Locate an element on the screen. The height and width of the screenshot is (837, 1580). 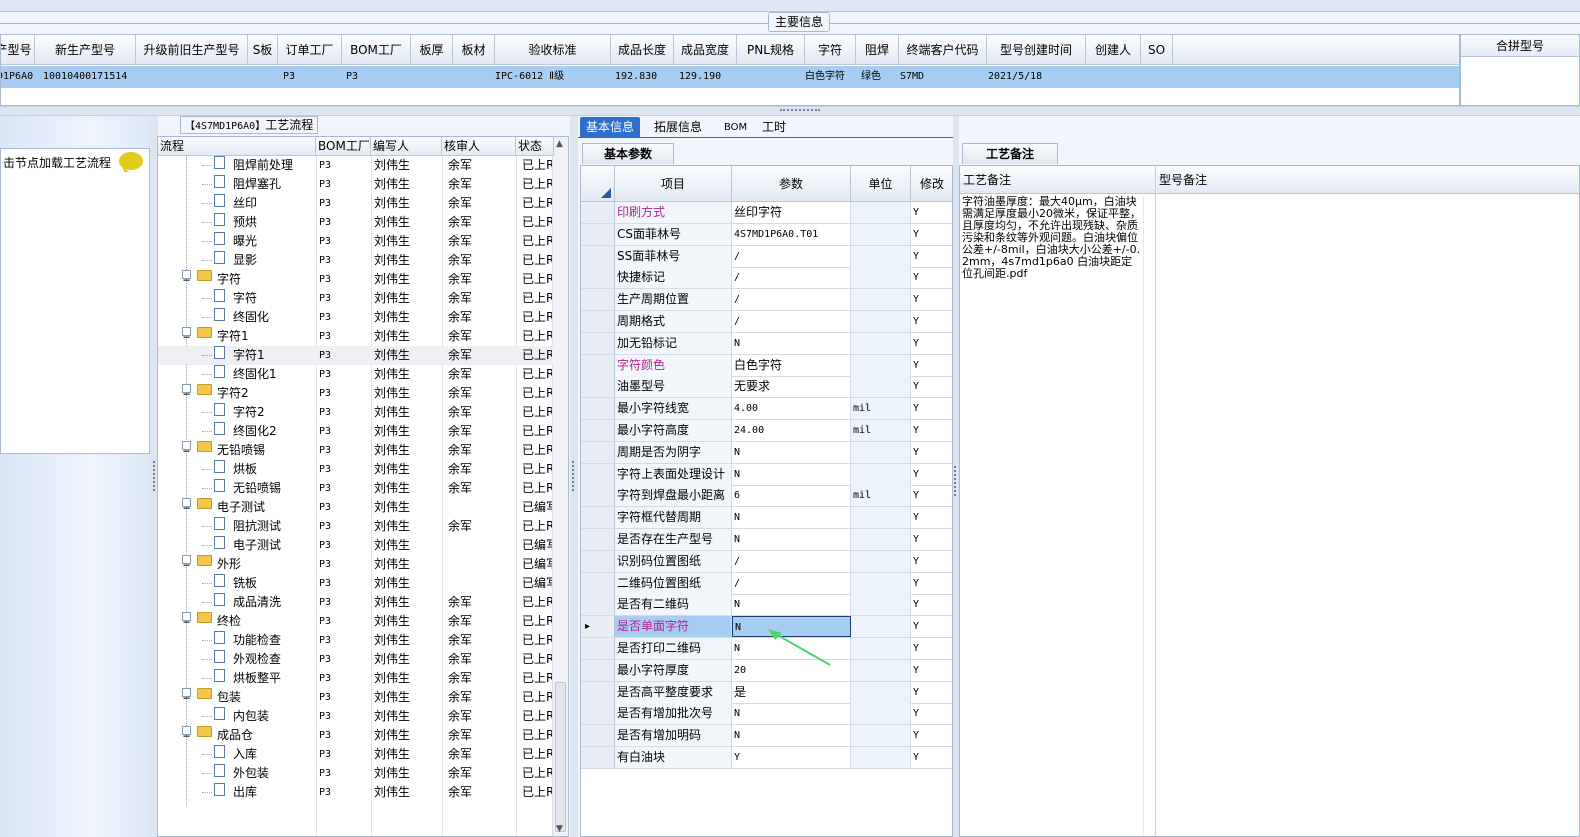
flow-row: − 字符2 P3 刘伟生 余军 已上R is located at coordinates (355, 393).